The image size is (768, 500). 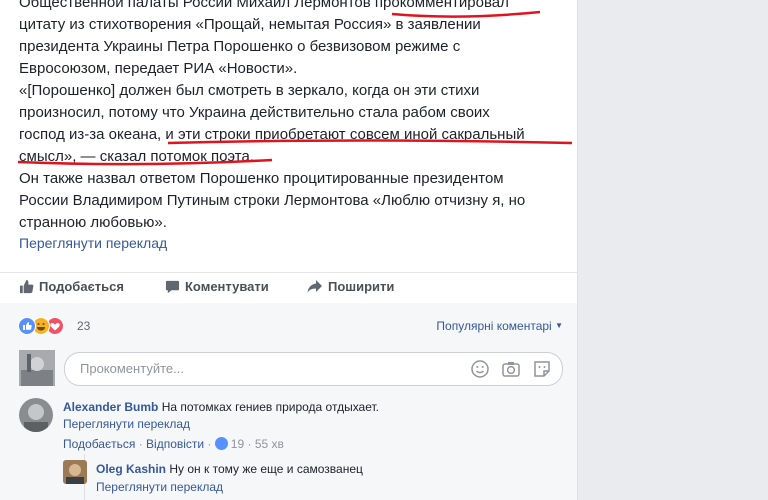 What do you see at coordinates (37, 368) in the screenshot?
I see `current-user-avatar` at bounding box center [37, 368].